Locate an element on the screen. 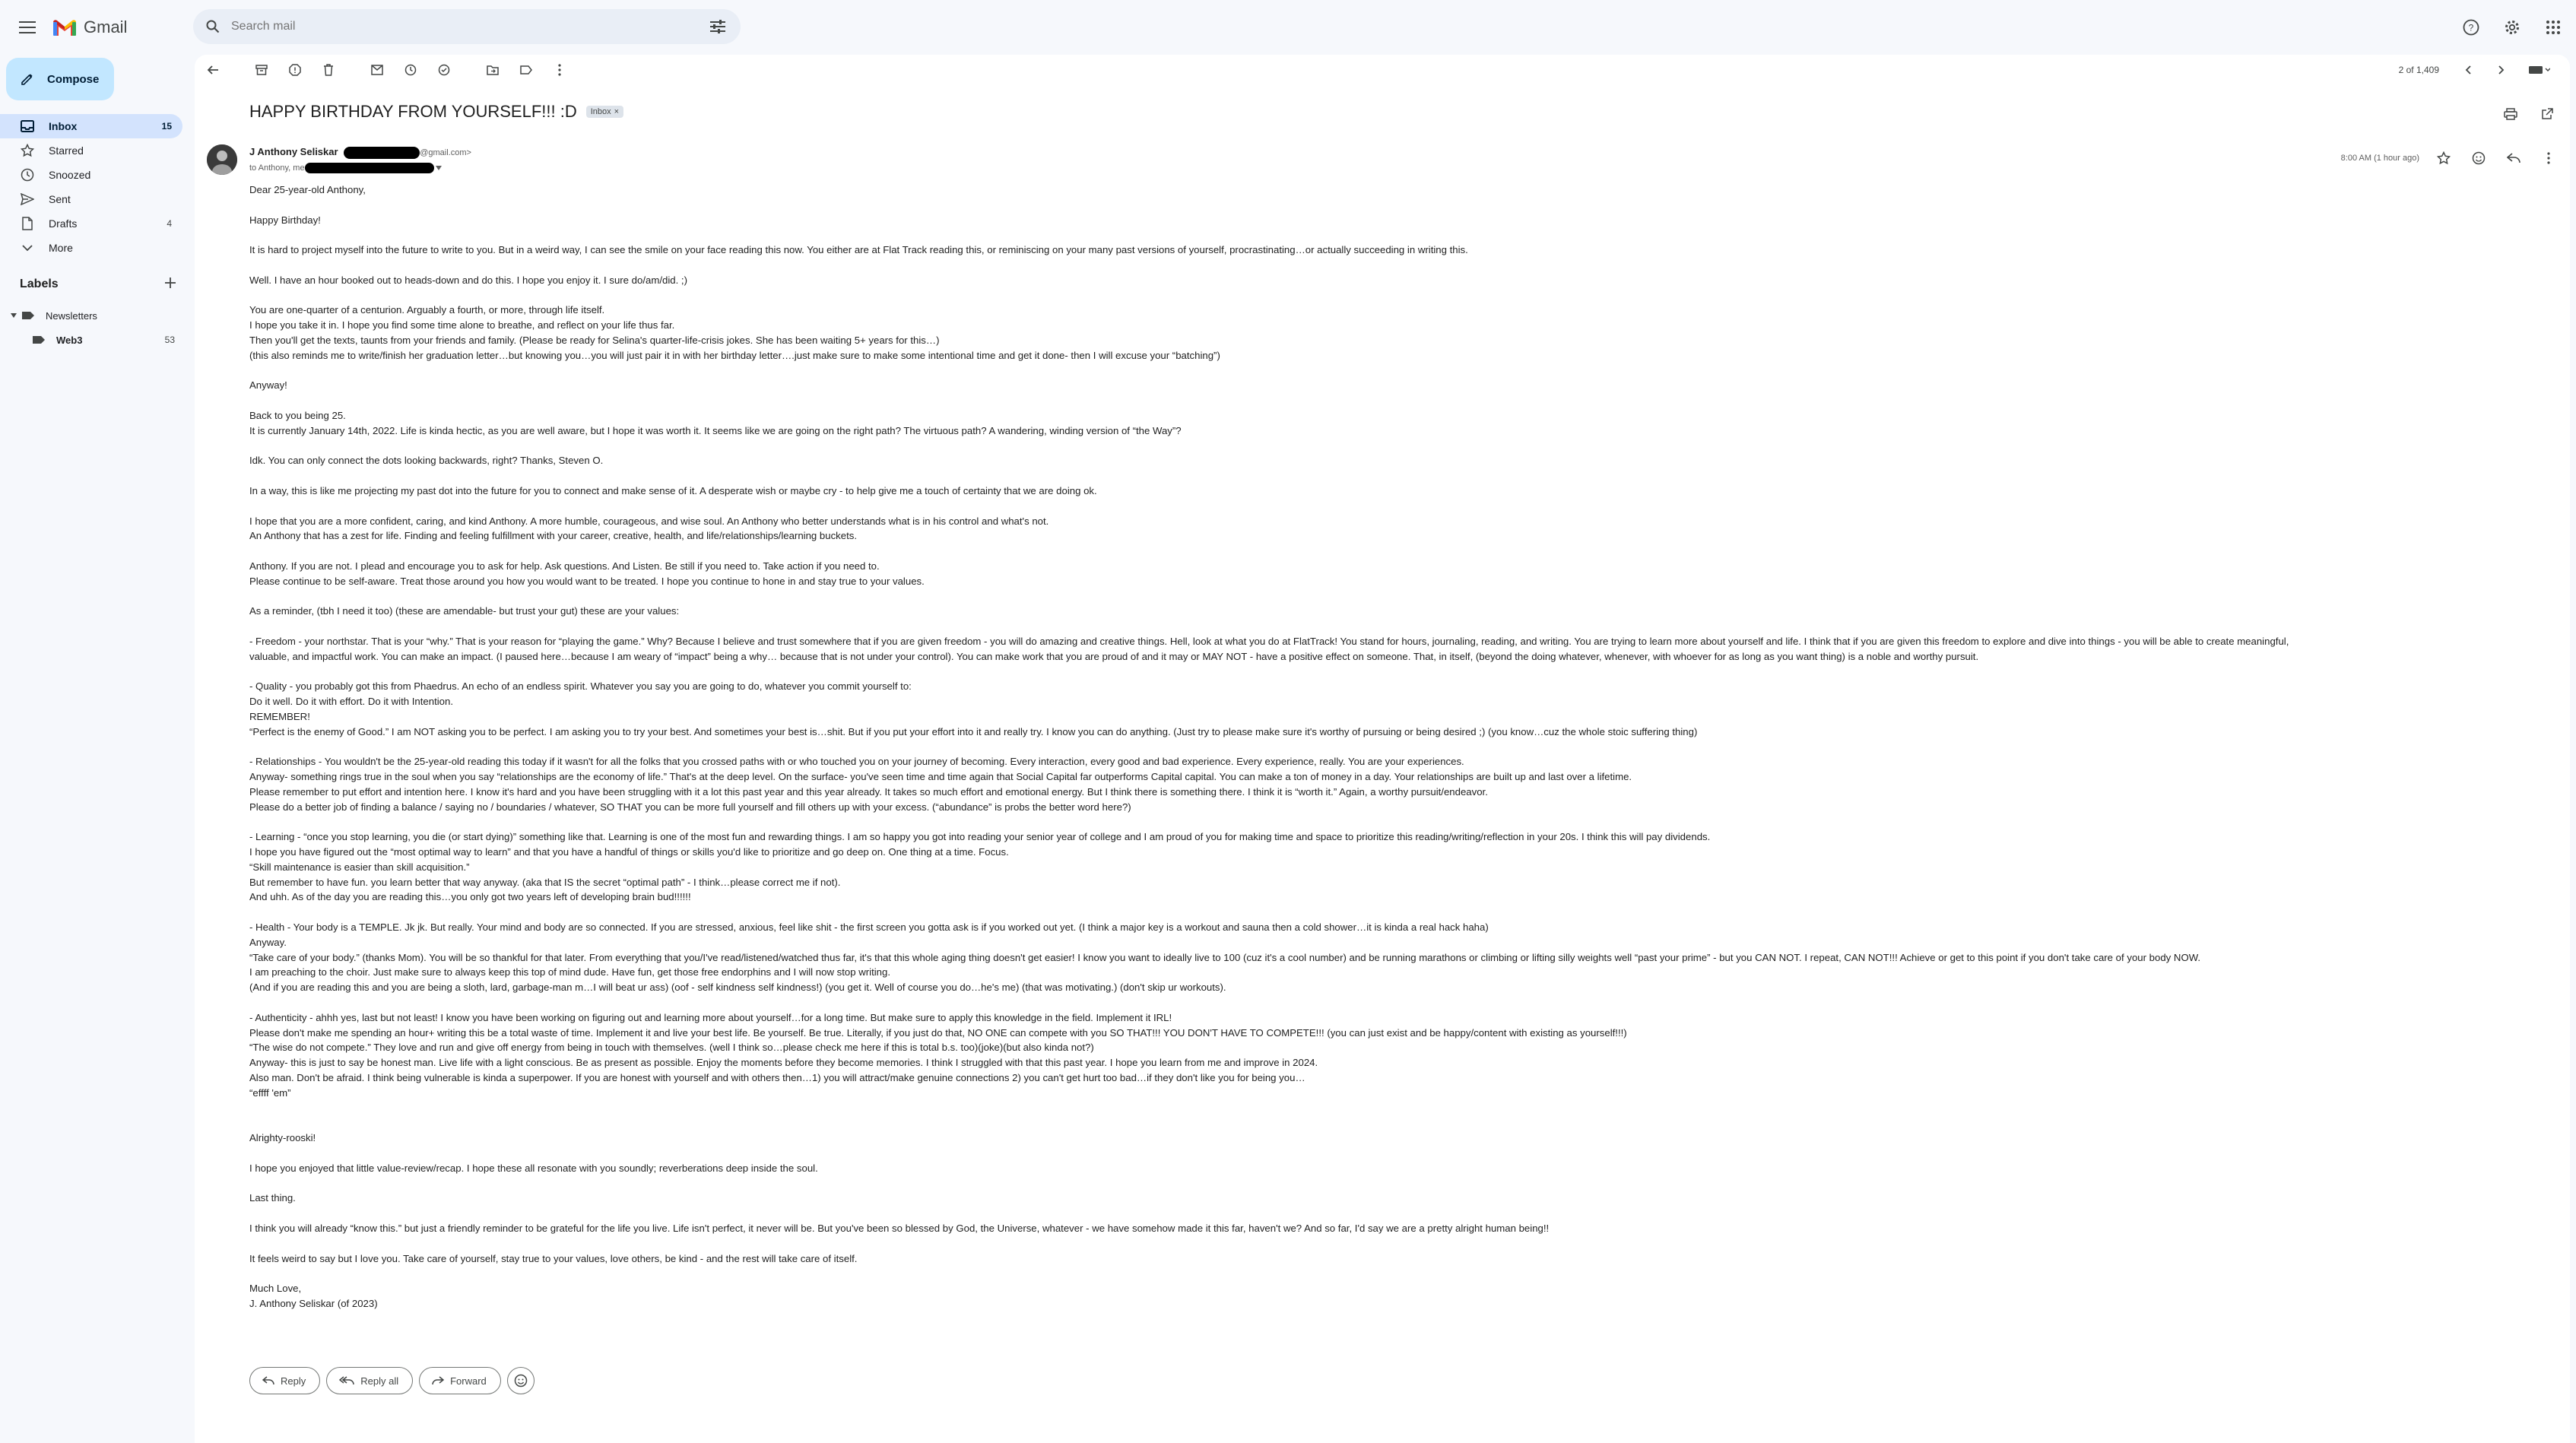  label-item-newsletters: Newsletters is located at coordinates (54, 316).